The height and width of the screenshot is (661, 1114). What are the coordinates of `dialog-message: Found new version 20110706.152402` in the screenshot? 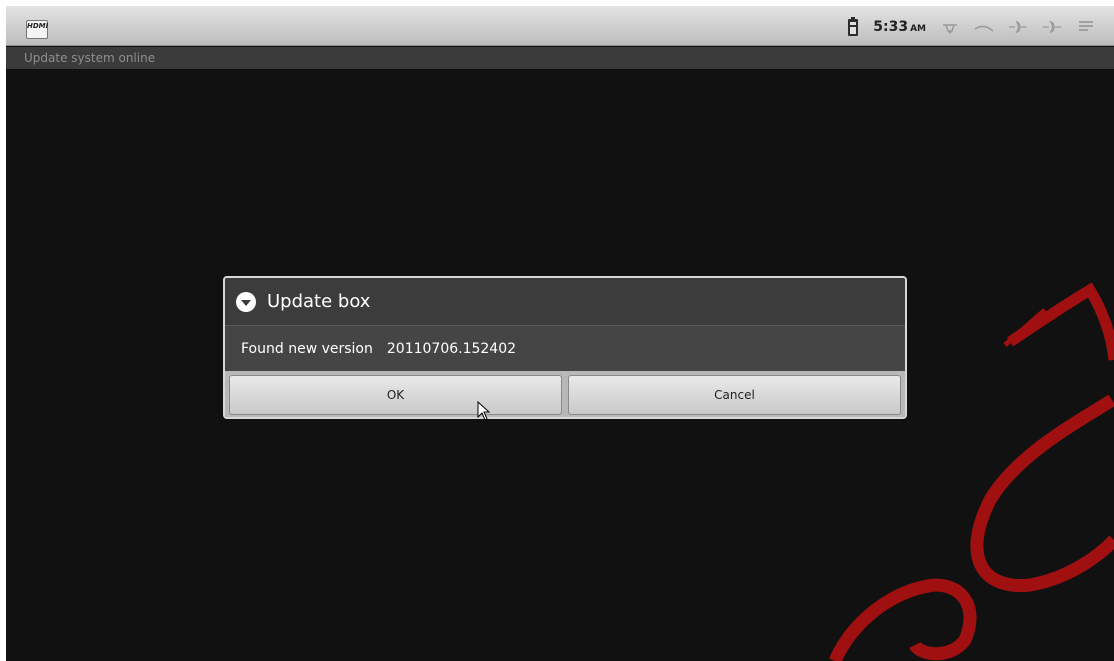 It's located at (565, 349).